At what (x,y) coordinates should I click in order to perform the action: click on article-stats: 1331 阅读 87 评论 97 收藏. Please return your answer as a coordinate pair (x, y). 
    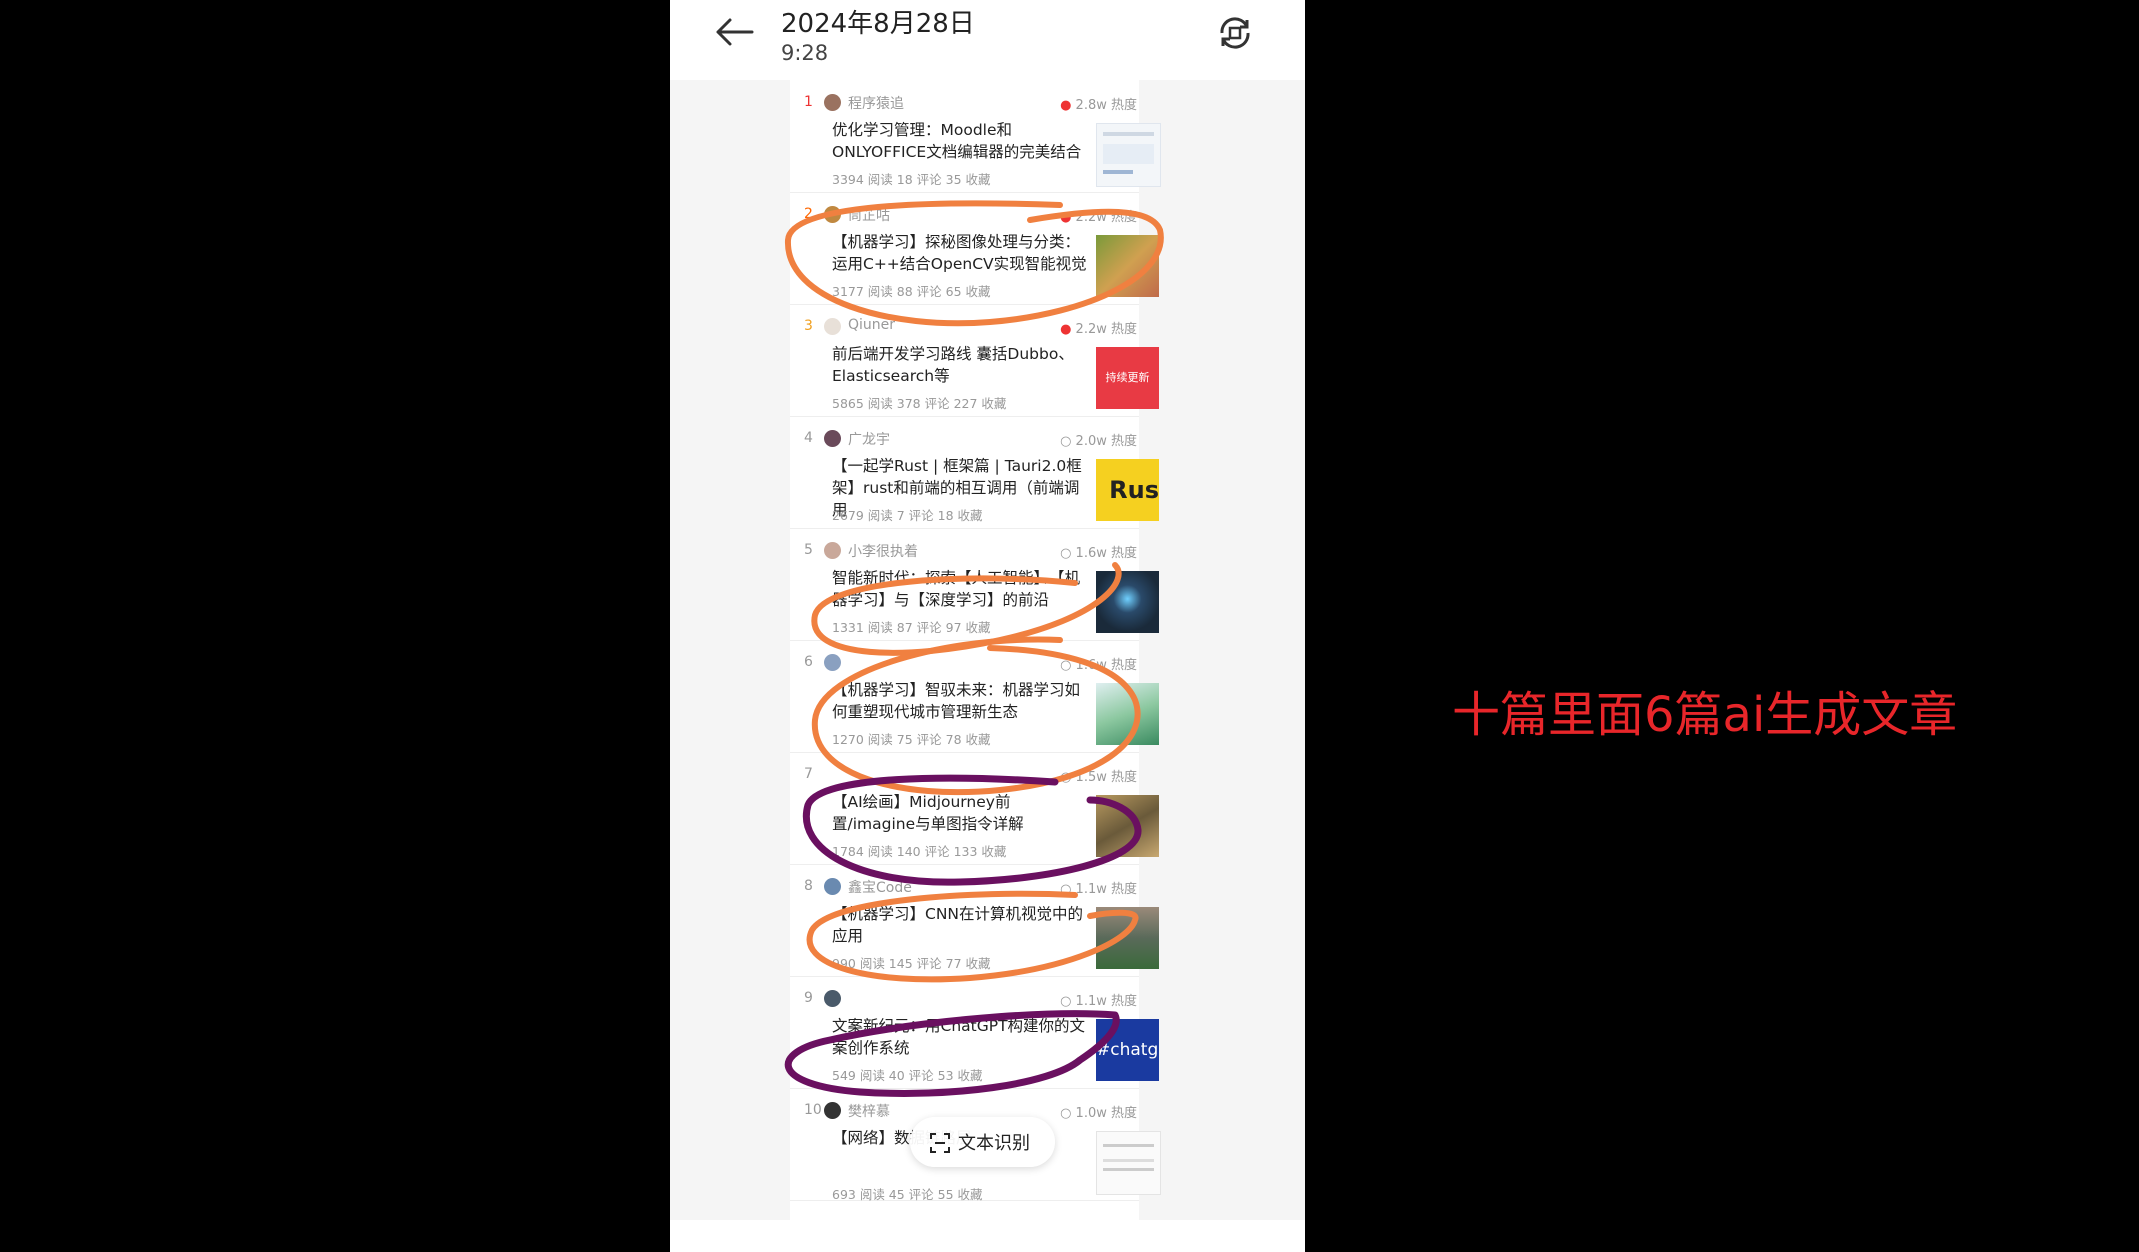
    Looking at the image, I should click on (911, 627).